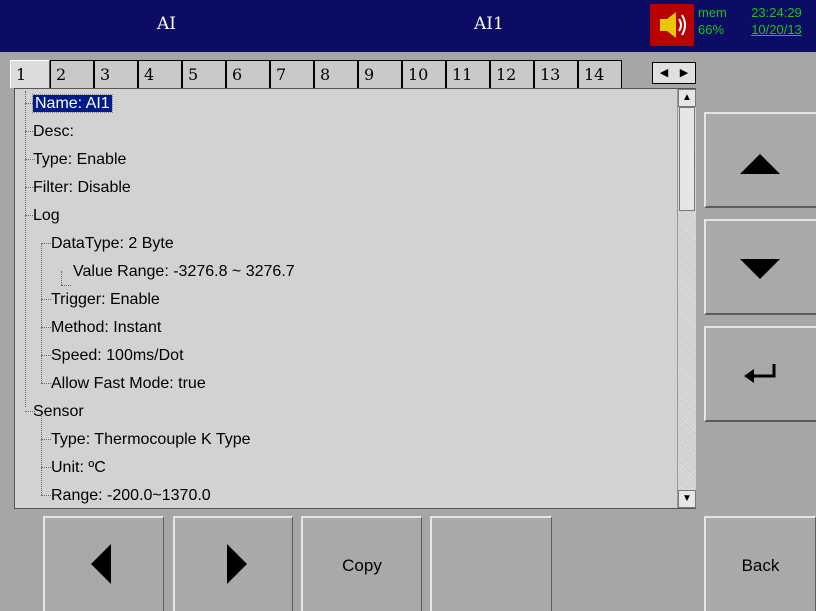  I want to click on clock-date: 10/20/13, so click(776, 29).